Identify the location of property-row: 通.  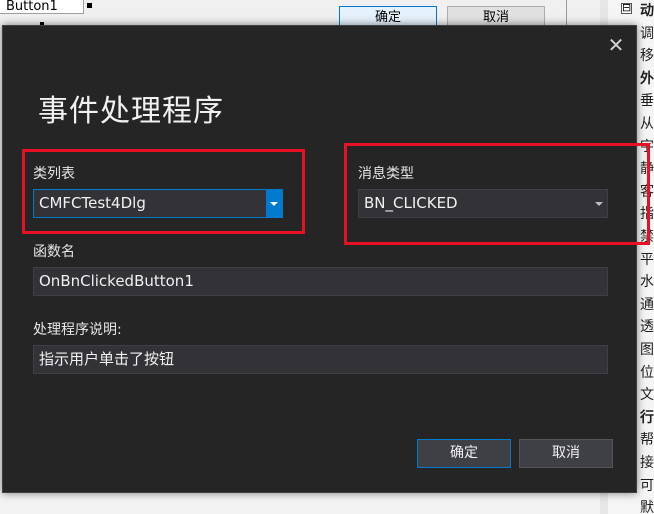
(647, 305).